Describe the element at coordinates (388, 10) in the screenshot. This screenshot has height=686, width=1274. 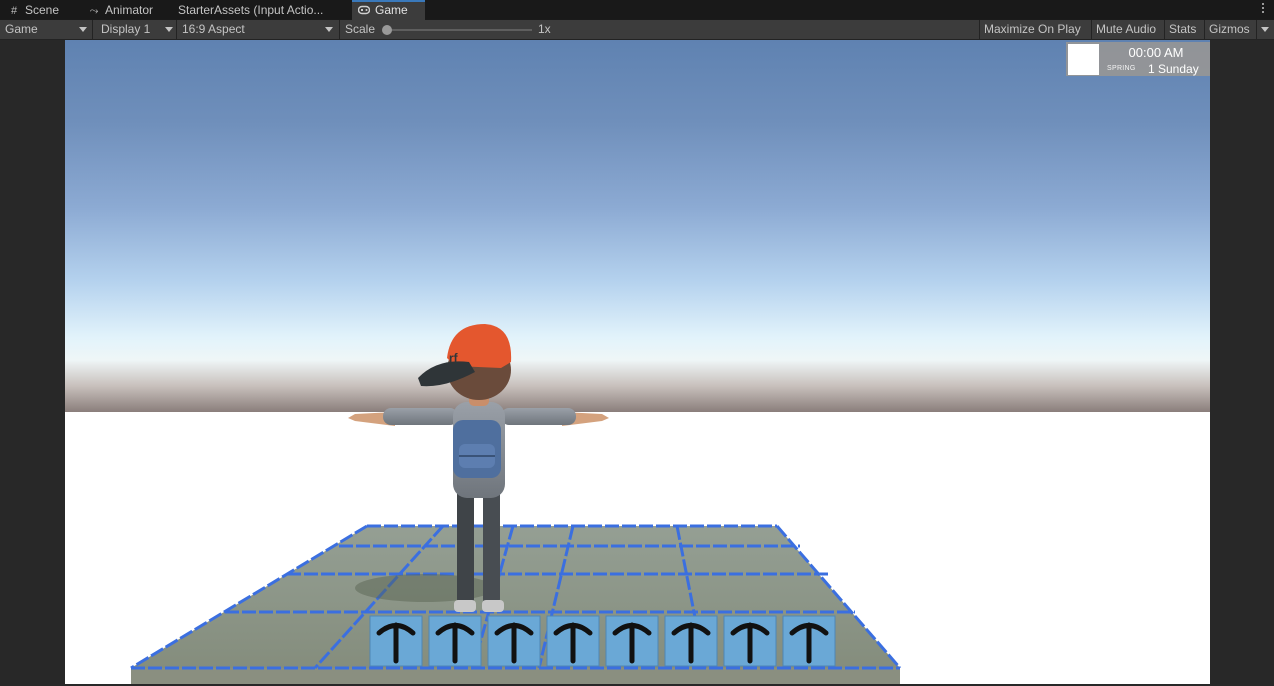
I see `tab-game: Game` at that location.